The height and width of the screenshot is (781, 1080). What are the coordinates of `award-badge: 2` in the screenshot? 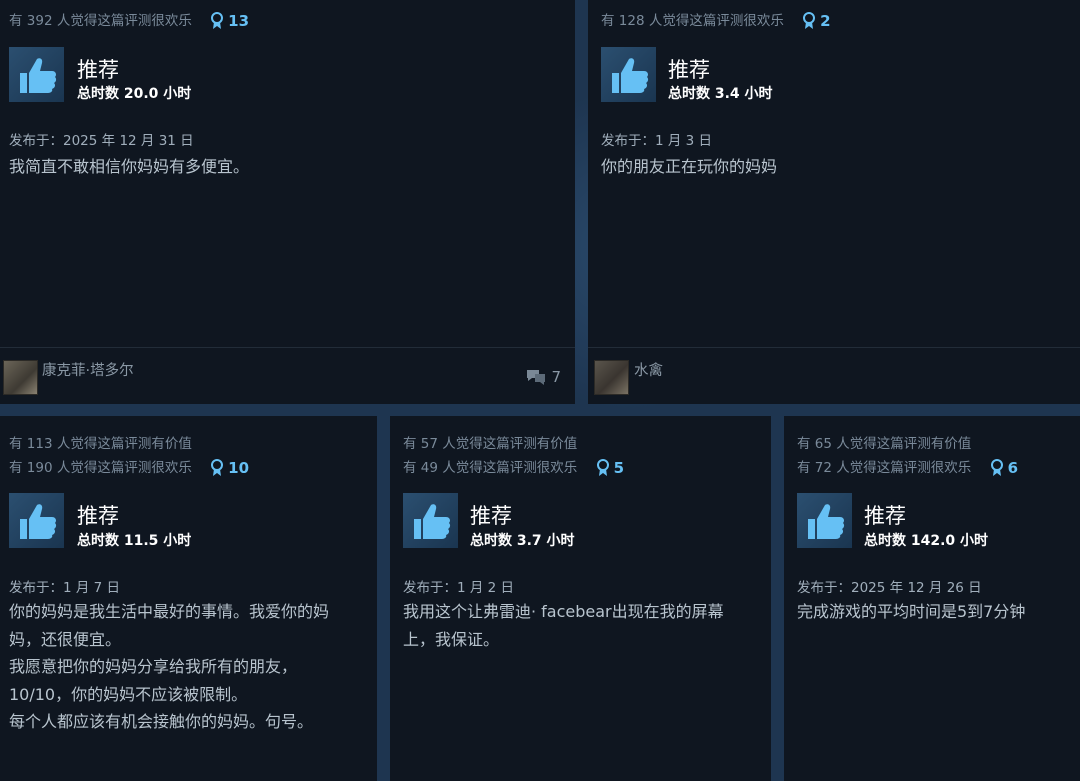 It's located at (816, 21).